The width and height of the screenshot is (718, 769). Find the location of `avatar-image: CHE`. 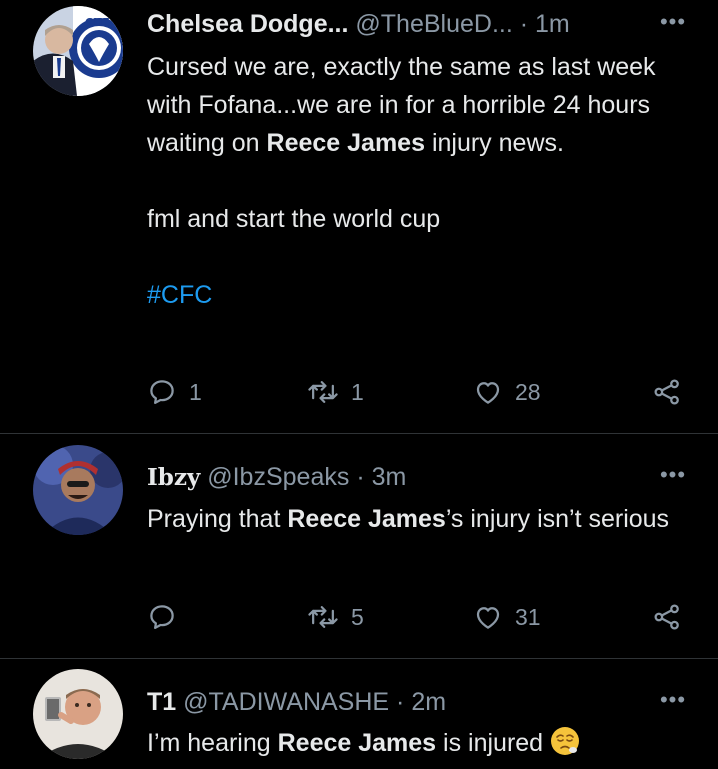

avatar-image: CHE is located at coordinates (78, 51).